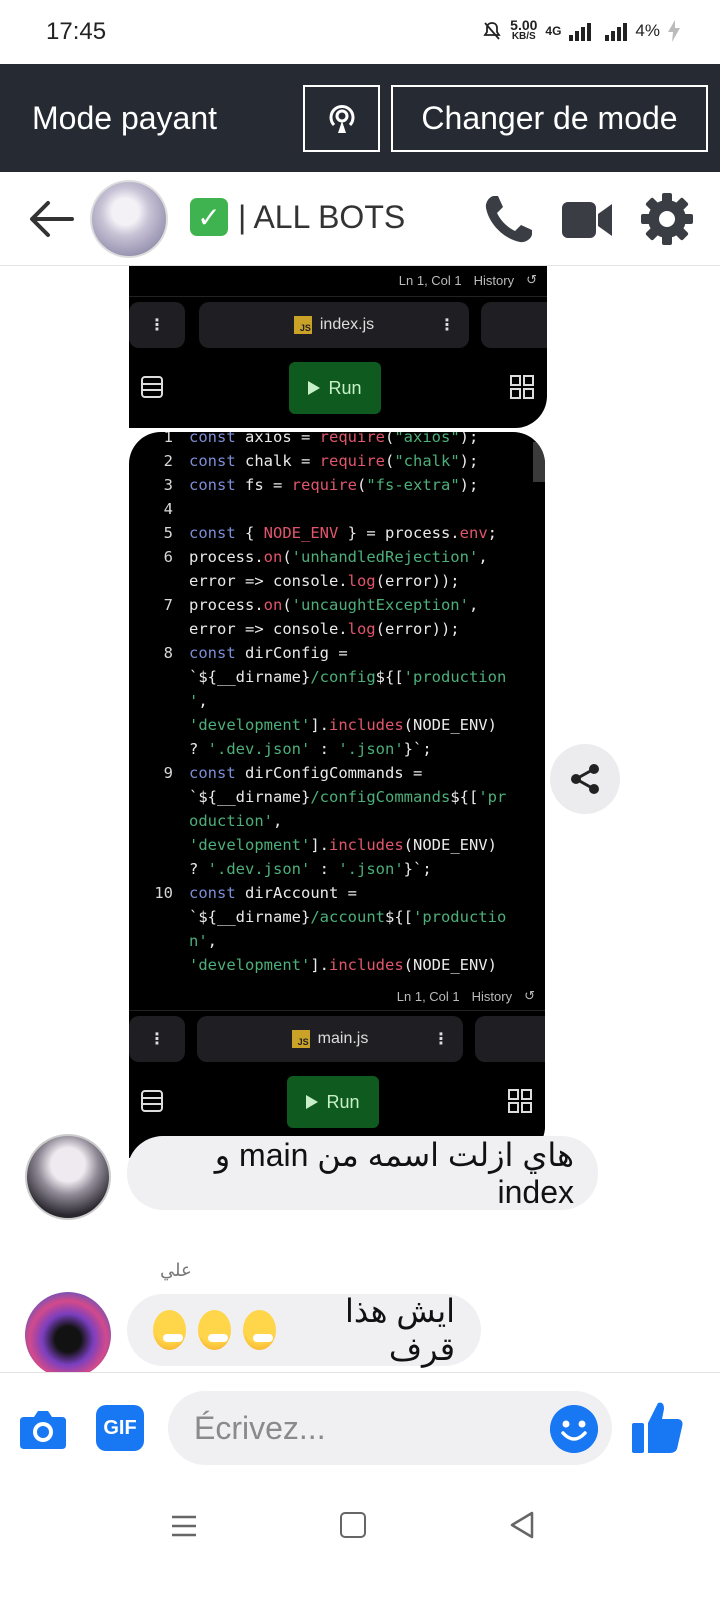  I want to click on network-type: 4G, so click(553, 31).